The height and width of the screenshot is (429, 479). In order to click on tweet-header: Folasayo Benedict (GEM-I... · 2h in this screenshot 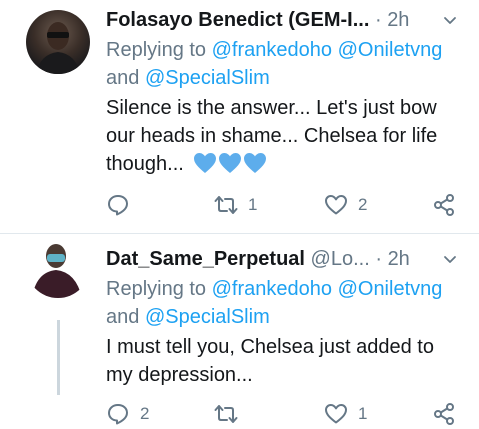, I will do `click(257, 20)`.